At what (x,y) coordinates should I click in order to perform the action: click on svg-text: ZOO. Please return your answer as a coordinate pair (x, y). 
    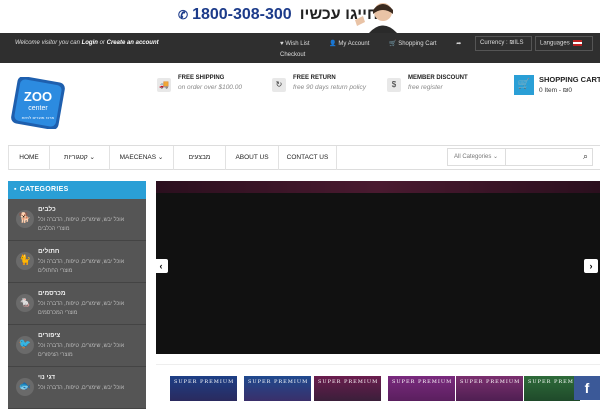
    Looking at the image, I should click on (38, 96).